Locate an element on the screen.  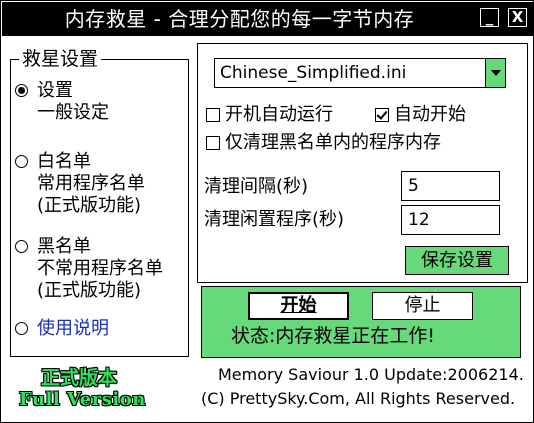
nav-option-label: 设置 一般设定 is located at coordinates (73, 101).